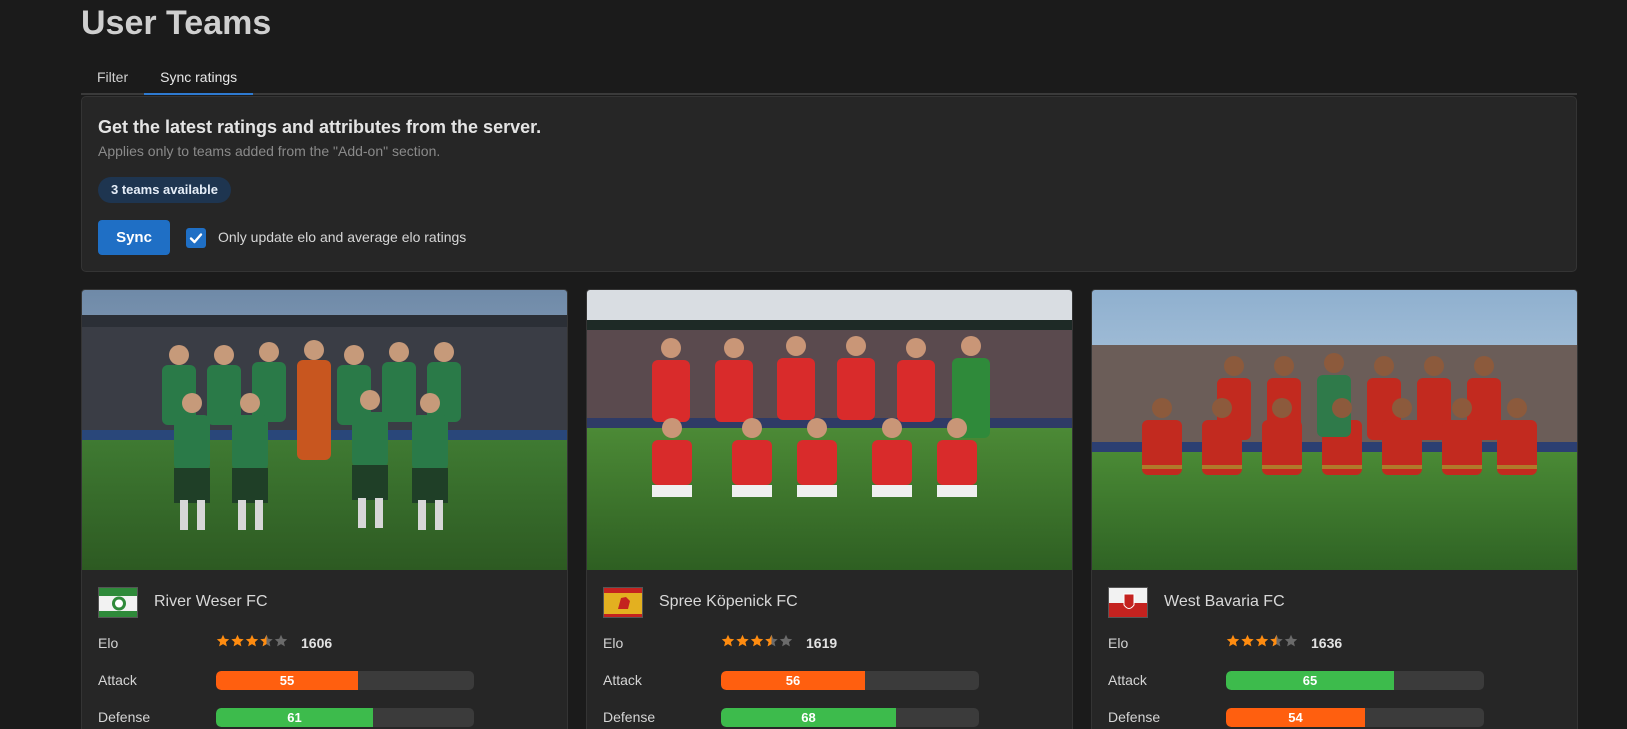 The height and width of the screenshot is (729, 1627). Describe the element at coordinates (345, 680) in the screenshot. I see `attack-bar: 55` at that location.